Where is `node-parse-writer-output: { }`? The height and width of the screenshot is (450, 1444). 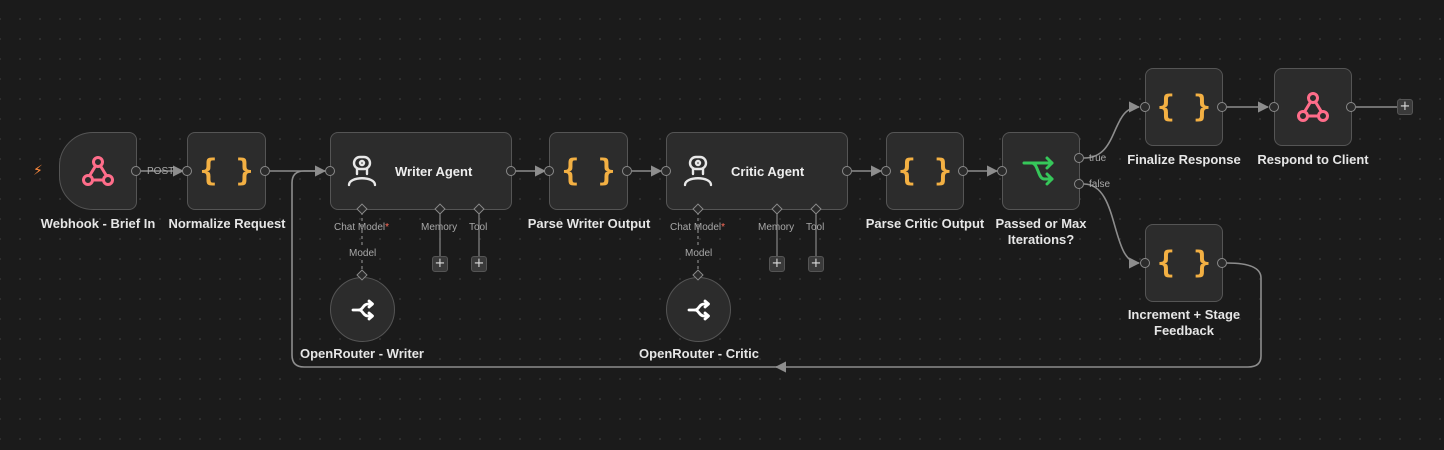 node-parse-writer-output: { } is located at coordinates (588, 171).